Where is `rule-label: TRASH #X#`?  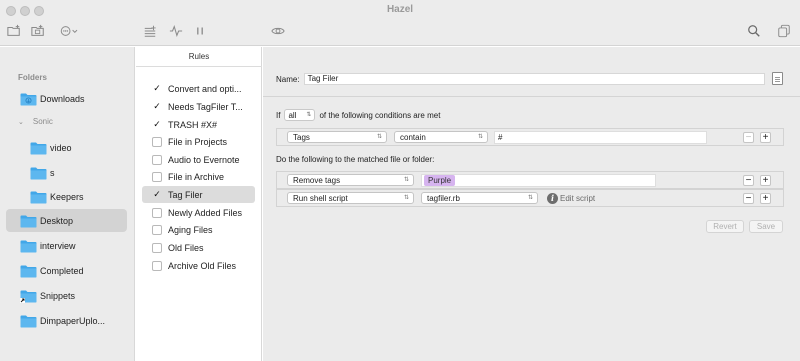
rule-label: TRASH #X# is located at coordinates (193, 124).